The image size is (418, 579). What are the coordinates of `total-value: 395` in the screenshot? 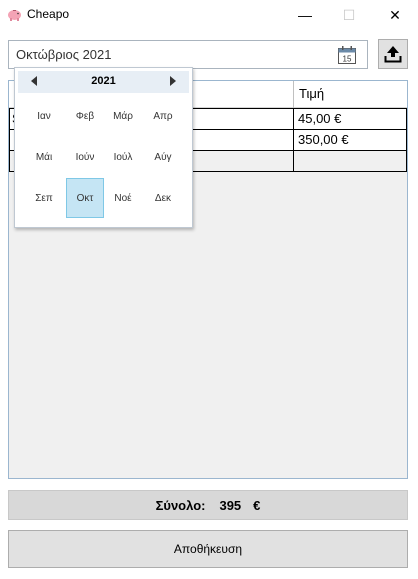 It's located at (230, 505).